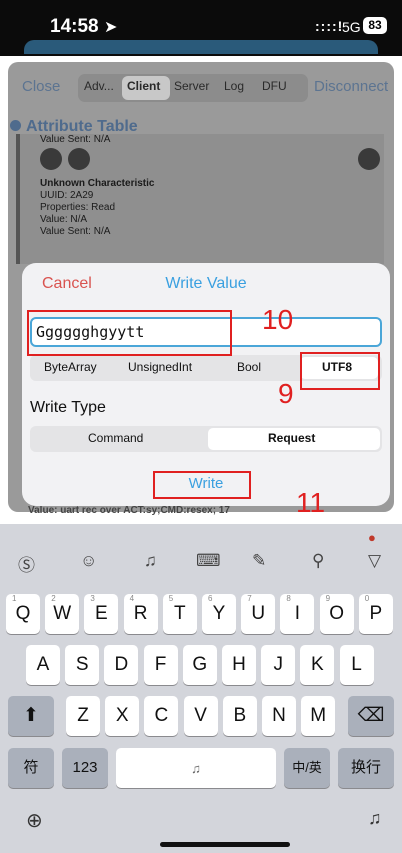  I want to click on symbol-key: 符, so click(31, 768).